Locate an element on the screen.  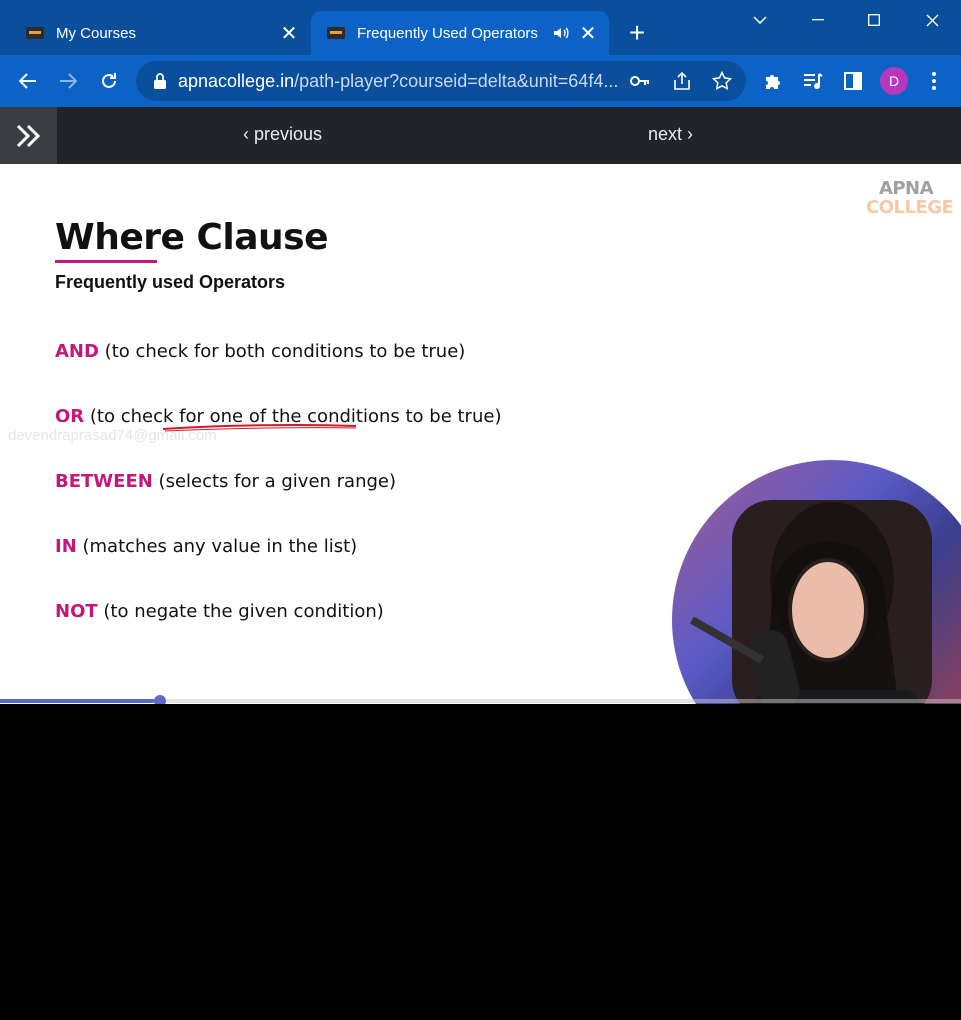
back-arrow-icon is located at coordinates (28, 81).